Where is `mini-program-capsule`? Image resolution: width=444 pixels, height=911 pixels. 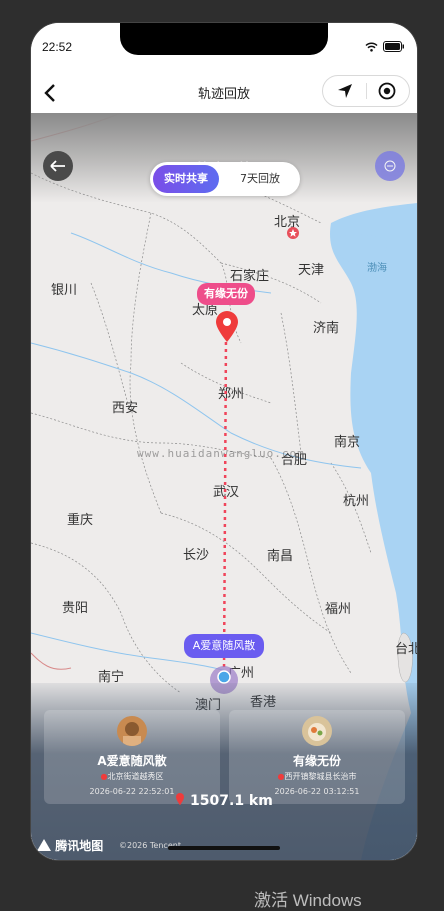 mini-program-capsule is located at coordinates (366, 91).